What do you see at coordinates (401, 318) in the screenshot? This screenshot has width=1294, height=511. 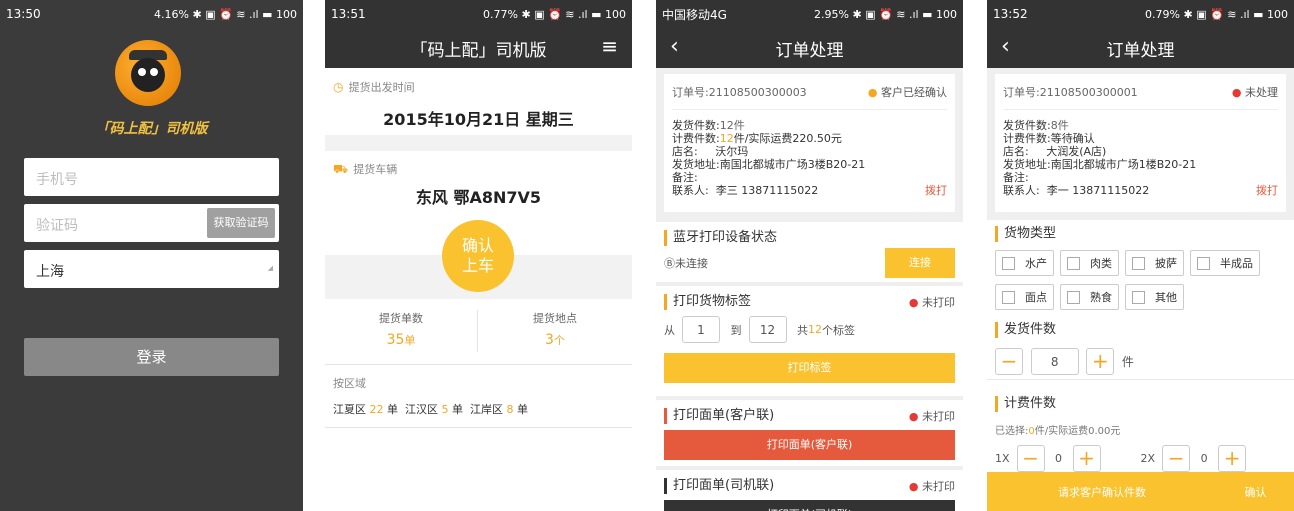 I see `order-count-label: 提货单数` at bounding box center [401, 318].